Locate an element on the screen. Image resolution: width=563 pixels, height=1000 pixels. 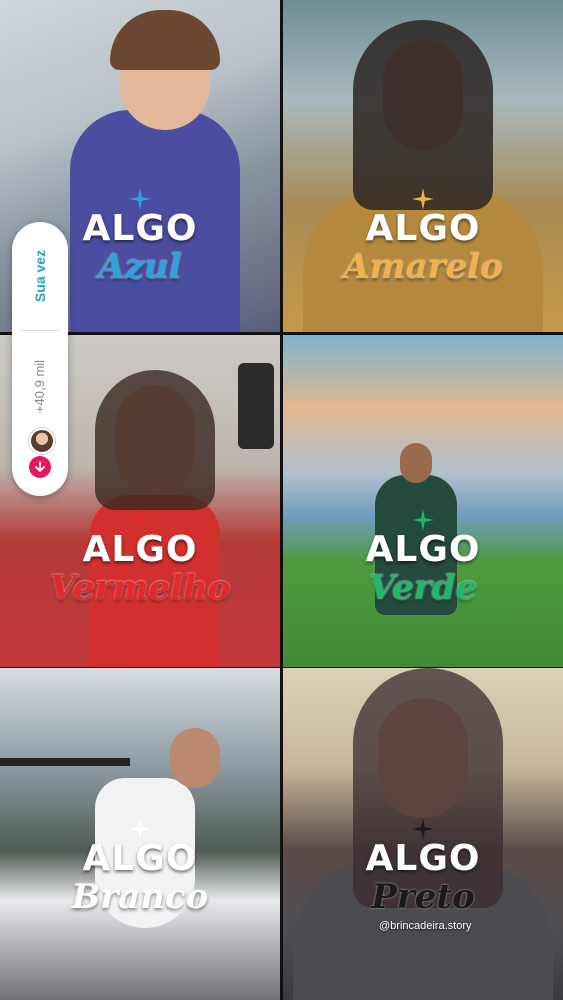
dress-shape is located at coordinates (145, 853).